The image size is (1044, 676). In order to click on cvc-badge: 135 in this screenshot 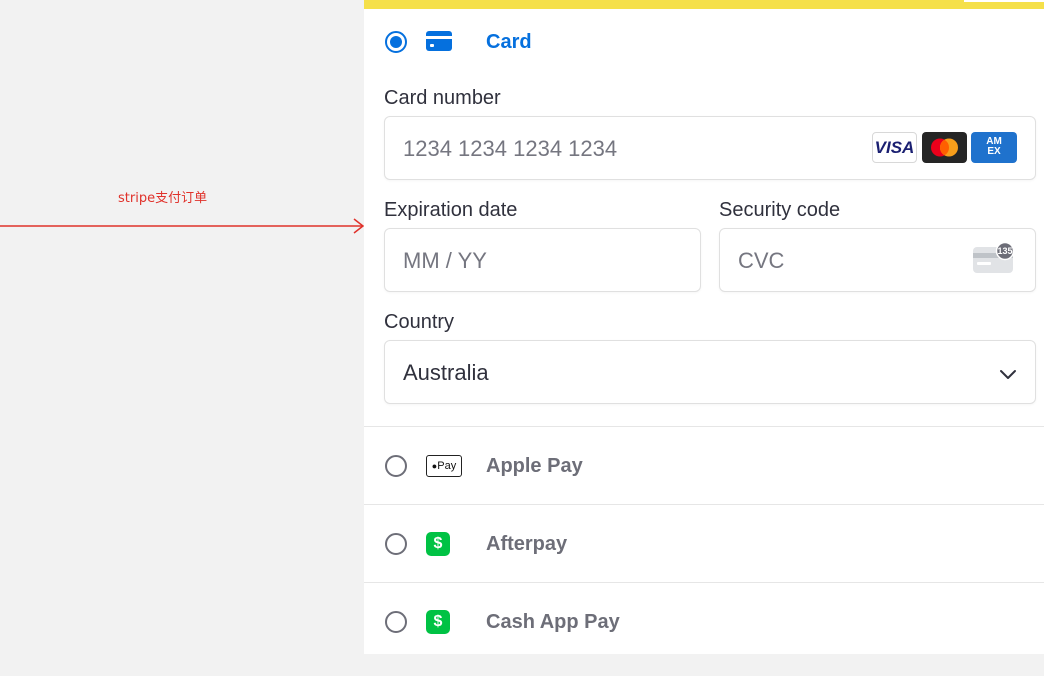, I will do `click(1005, 251)`.